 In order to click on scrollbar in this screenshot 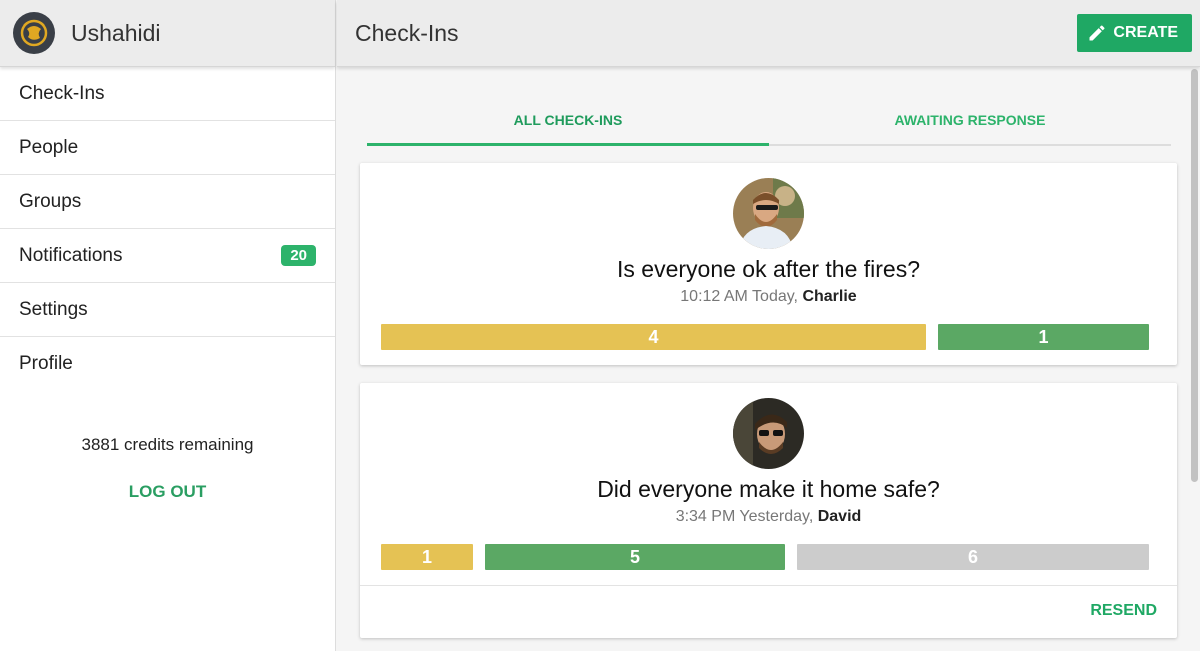, I will do `click(1194, 359)`.